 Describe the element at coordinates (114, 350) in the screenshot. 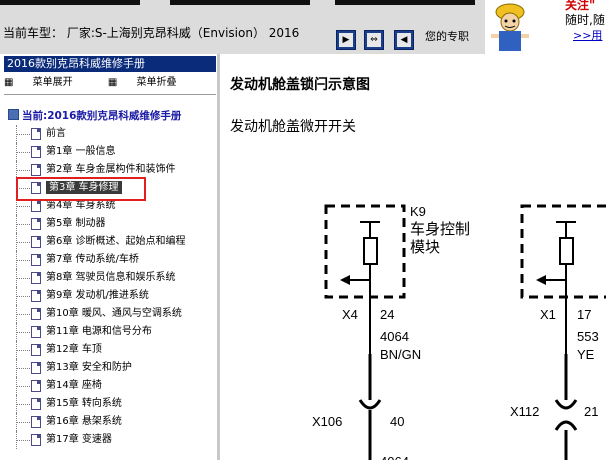

I see `tree-item-chapter-12: 第12章 车顶` at that location.